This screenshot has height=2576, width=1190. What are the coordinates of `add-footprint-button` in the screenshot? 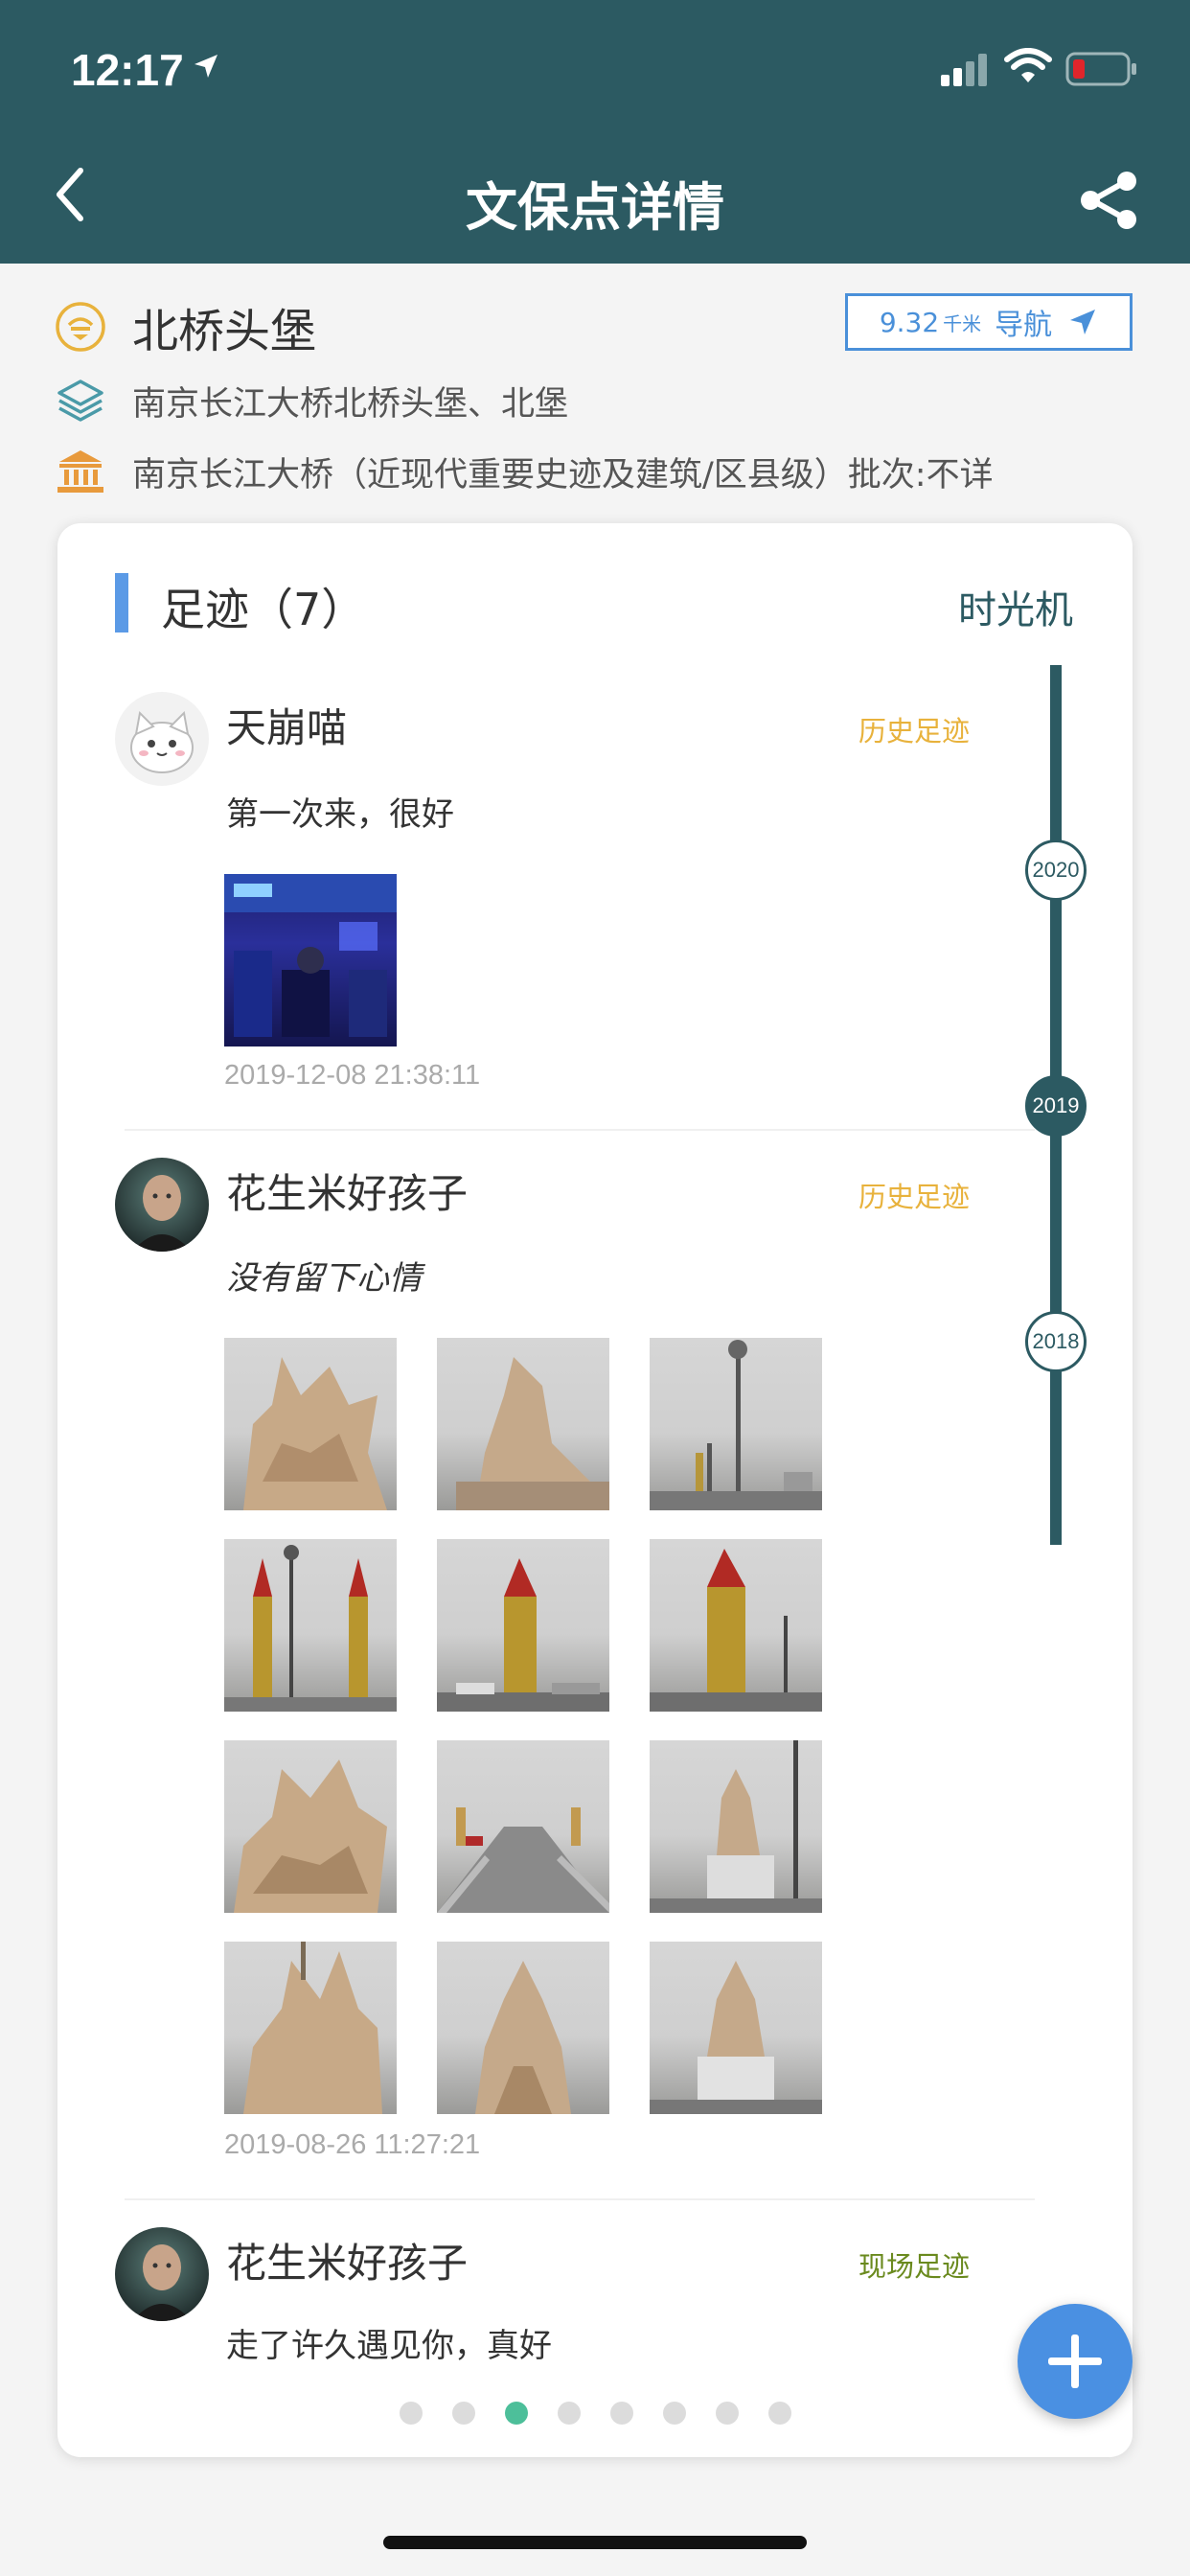 It's located at (1075, 2361).